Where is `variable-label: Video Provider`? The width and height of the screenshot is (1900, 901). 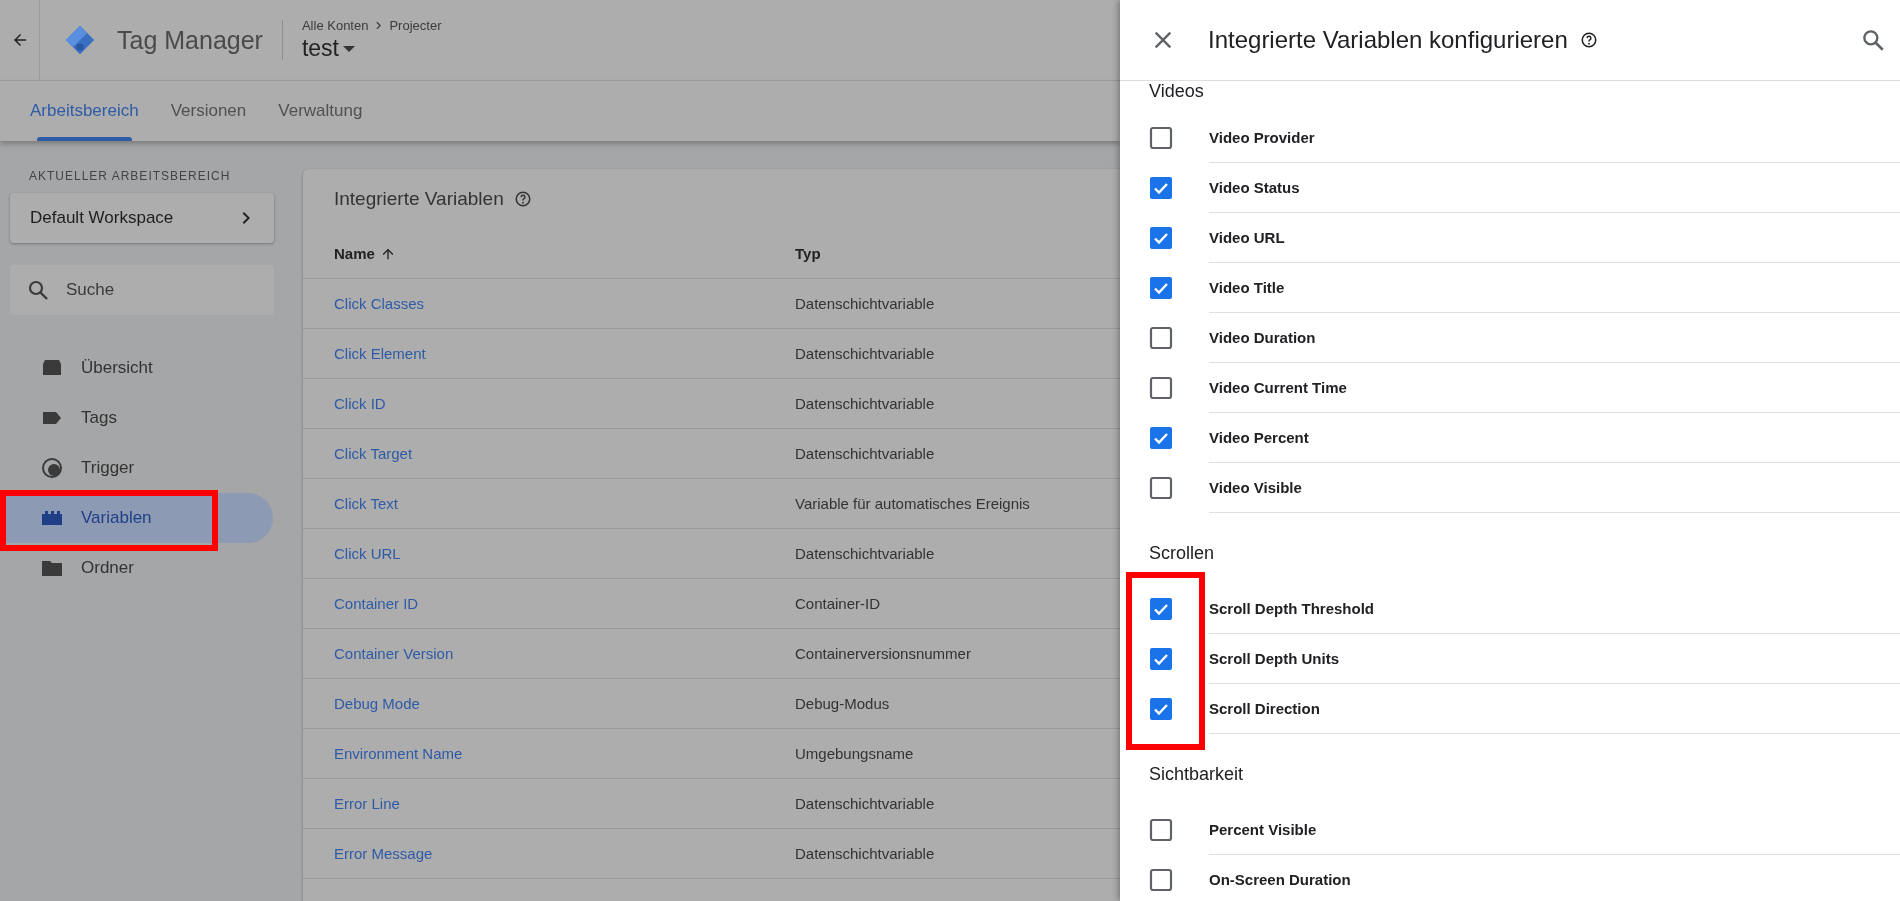
variable-label: Video Provider is located at coordinates (1554, 138).